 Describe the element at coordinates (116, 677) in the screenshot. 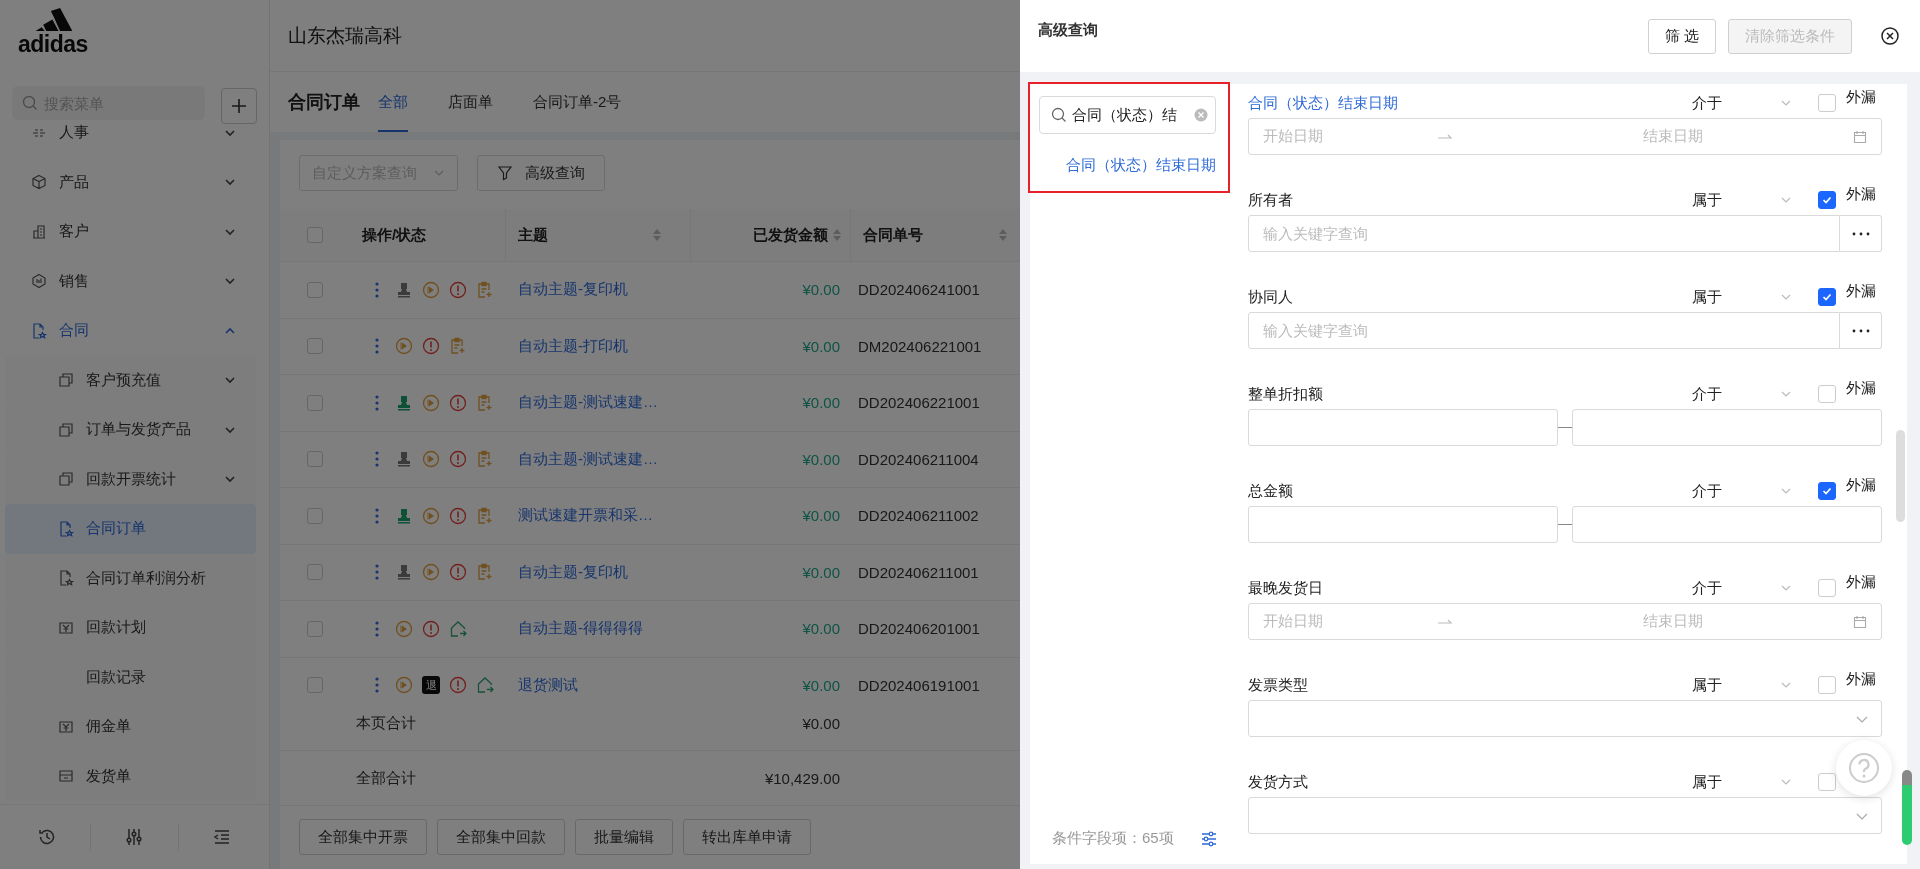

I see `menu-label: 回款记录` at that location.